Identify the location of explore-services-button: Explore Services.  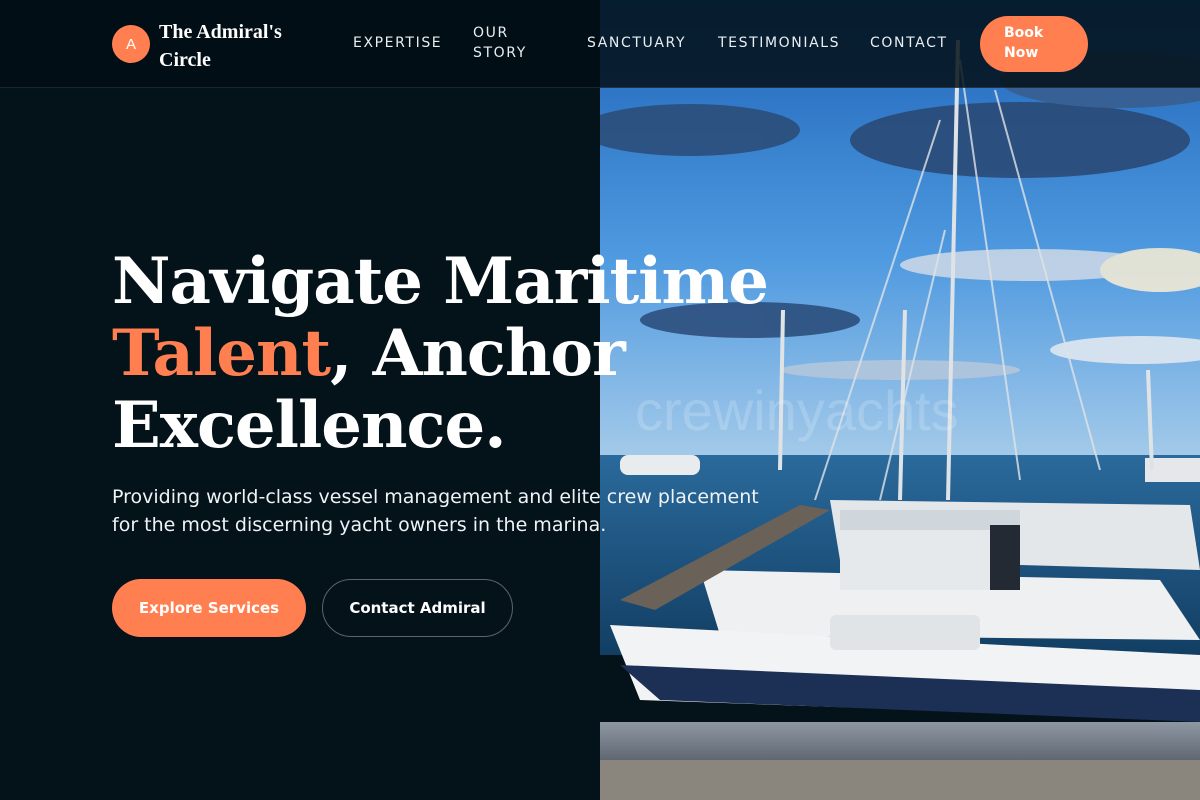
(209, 608).